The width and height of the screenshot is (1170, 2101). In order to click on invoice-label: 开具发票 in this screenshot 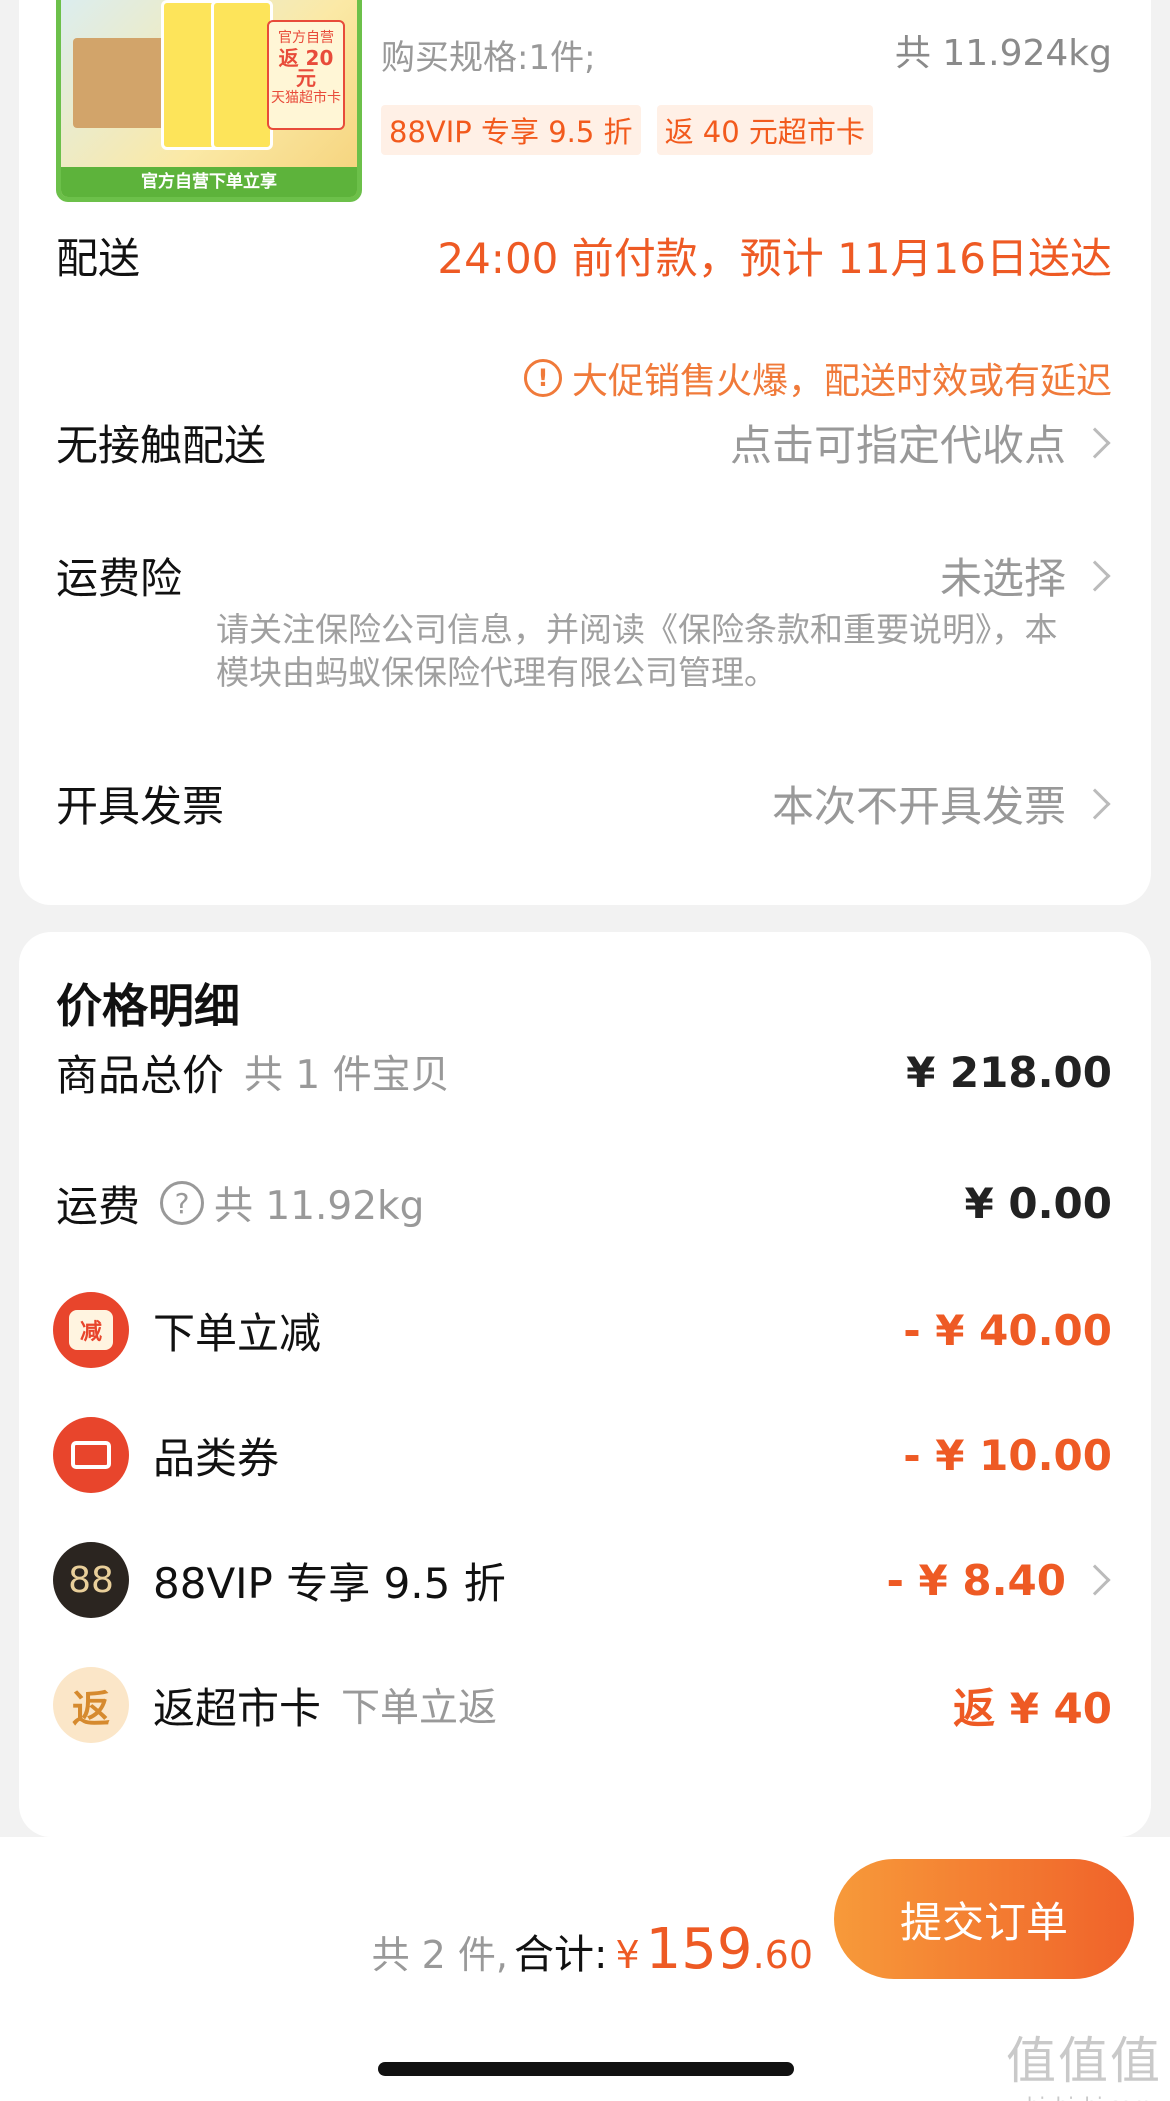, I will do `click(140, 806)`.